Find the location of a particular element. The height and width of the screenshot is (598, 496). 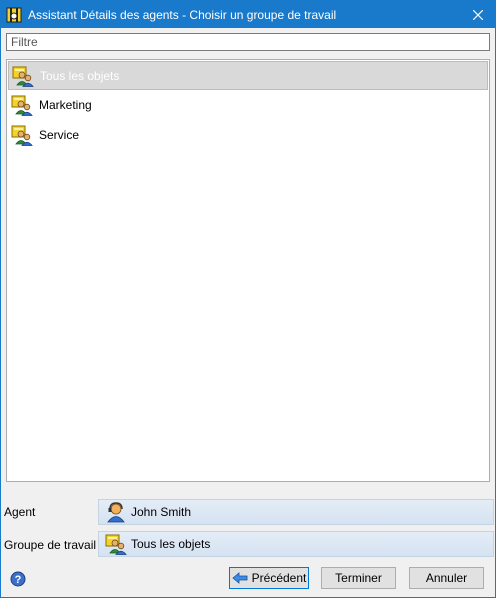

list-item-marketing: Marketing is located at coordinates (248, 105).